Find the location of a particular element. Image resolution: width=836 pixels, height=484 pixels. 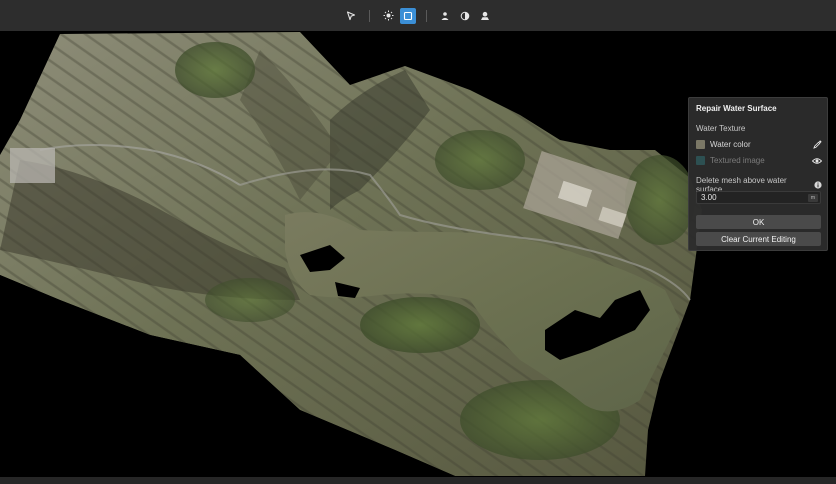

toolbar-group is located at coordinates (418, 15).